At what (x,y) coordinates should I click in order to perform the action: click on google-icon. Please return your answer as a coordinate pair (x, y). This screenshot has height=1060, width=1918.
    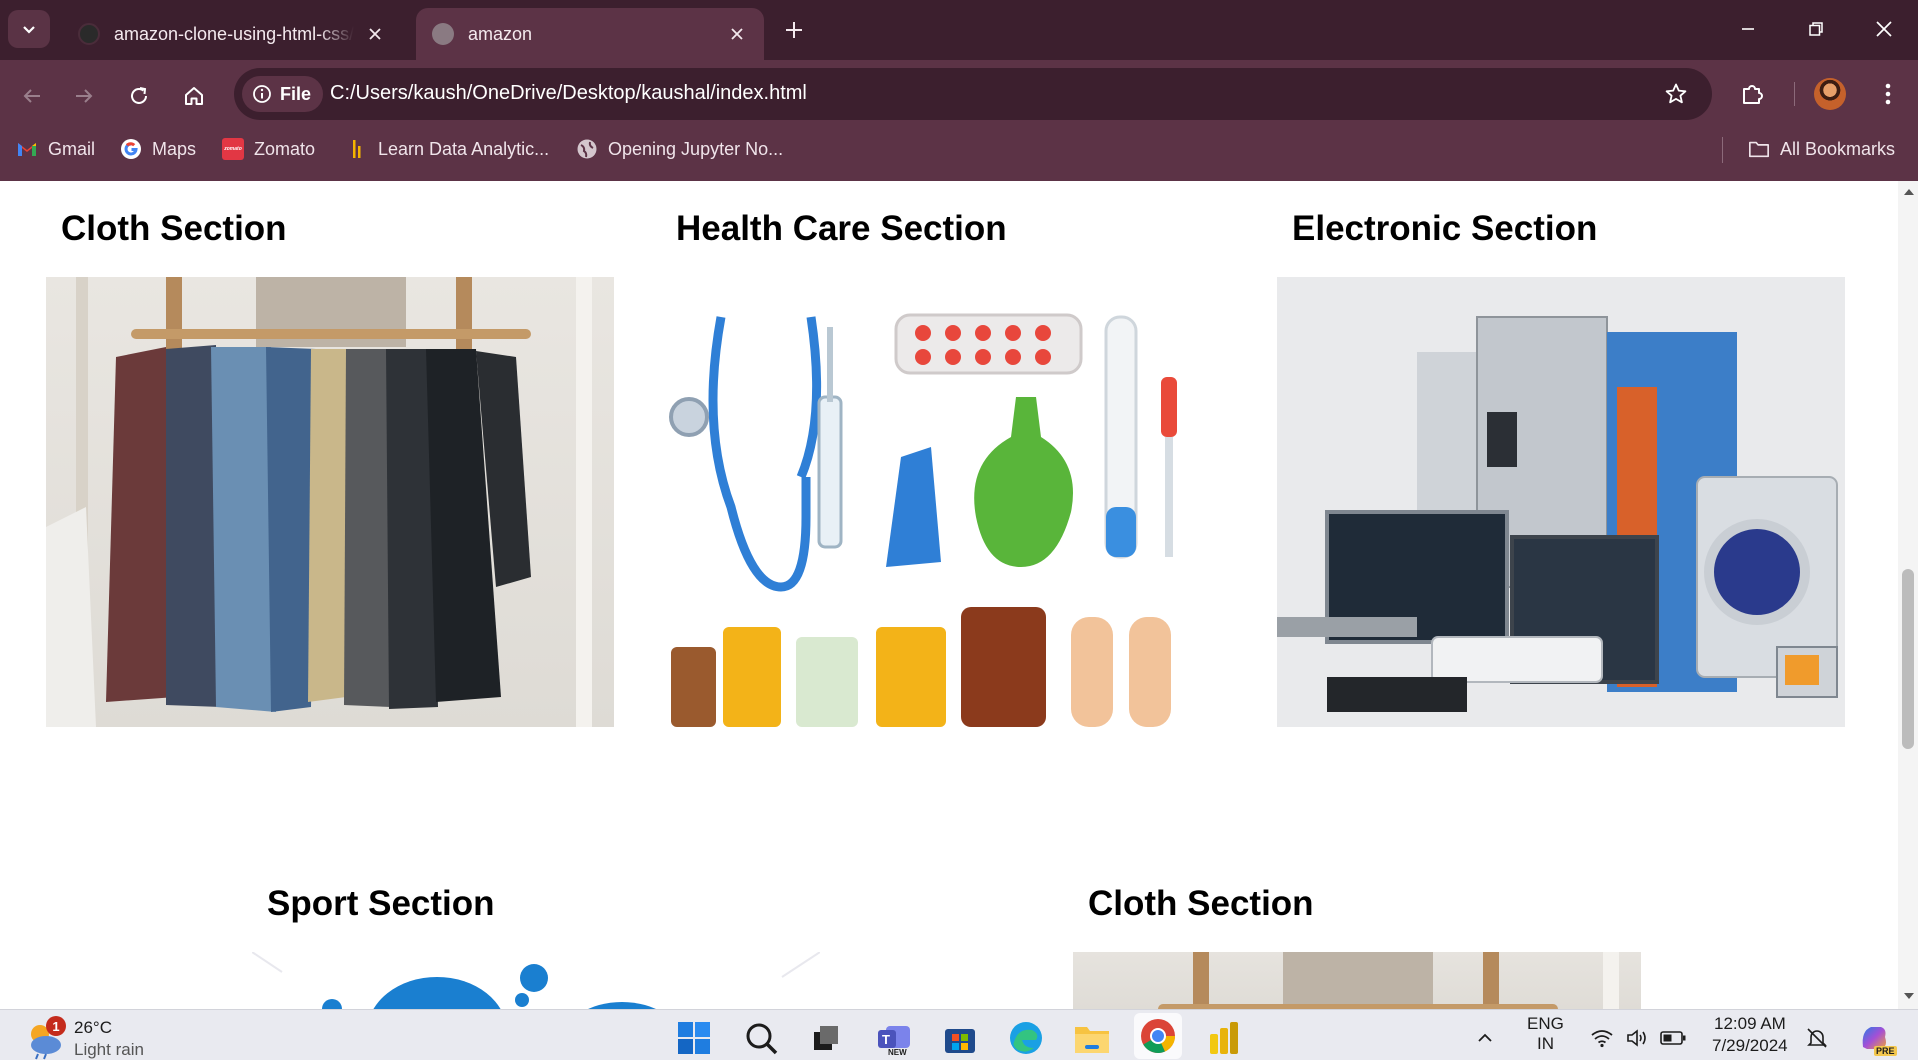
    Looking at the image, I should click on (131, 149).